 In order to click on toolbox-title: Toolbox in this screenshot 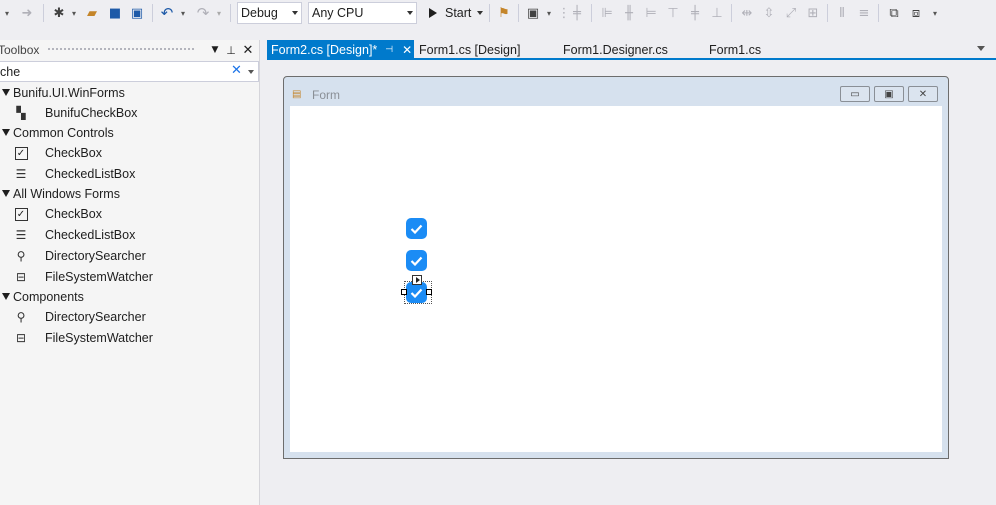, I will do `click(20, 50)`.